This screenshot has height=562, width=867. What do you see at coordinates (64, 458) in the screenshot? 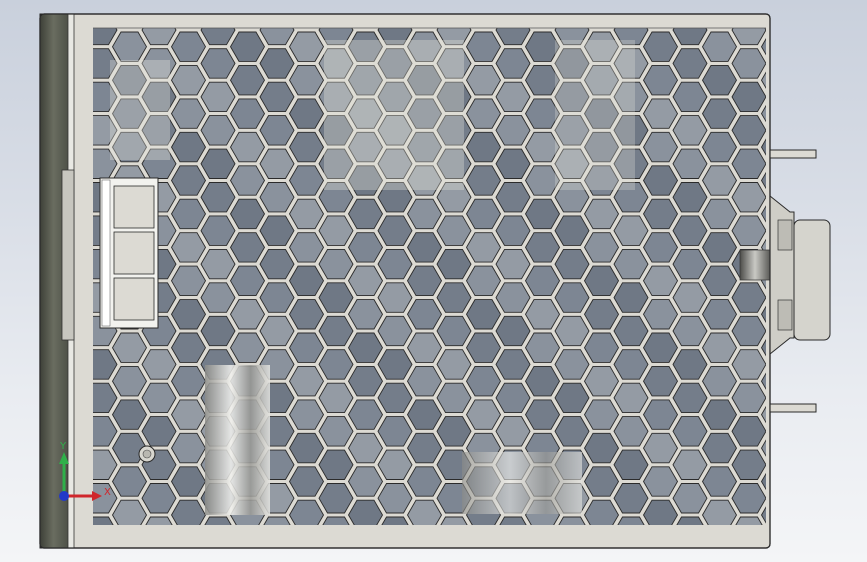
I see `y-axis-arrowhead` at bounding box center [64, 458].